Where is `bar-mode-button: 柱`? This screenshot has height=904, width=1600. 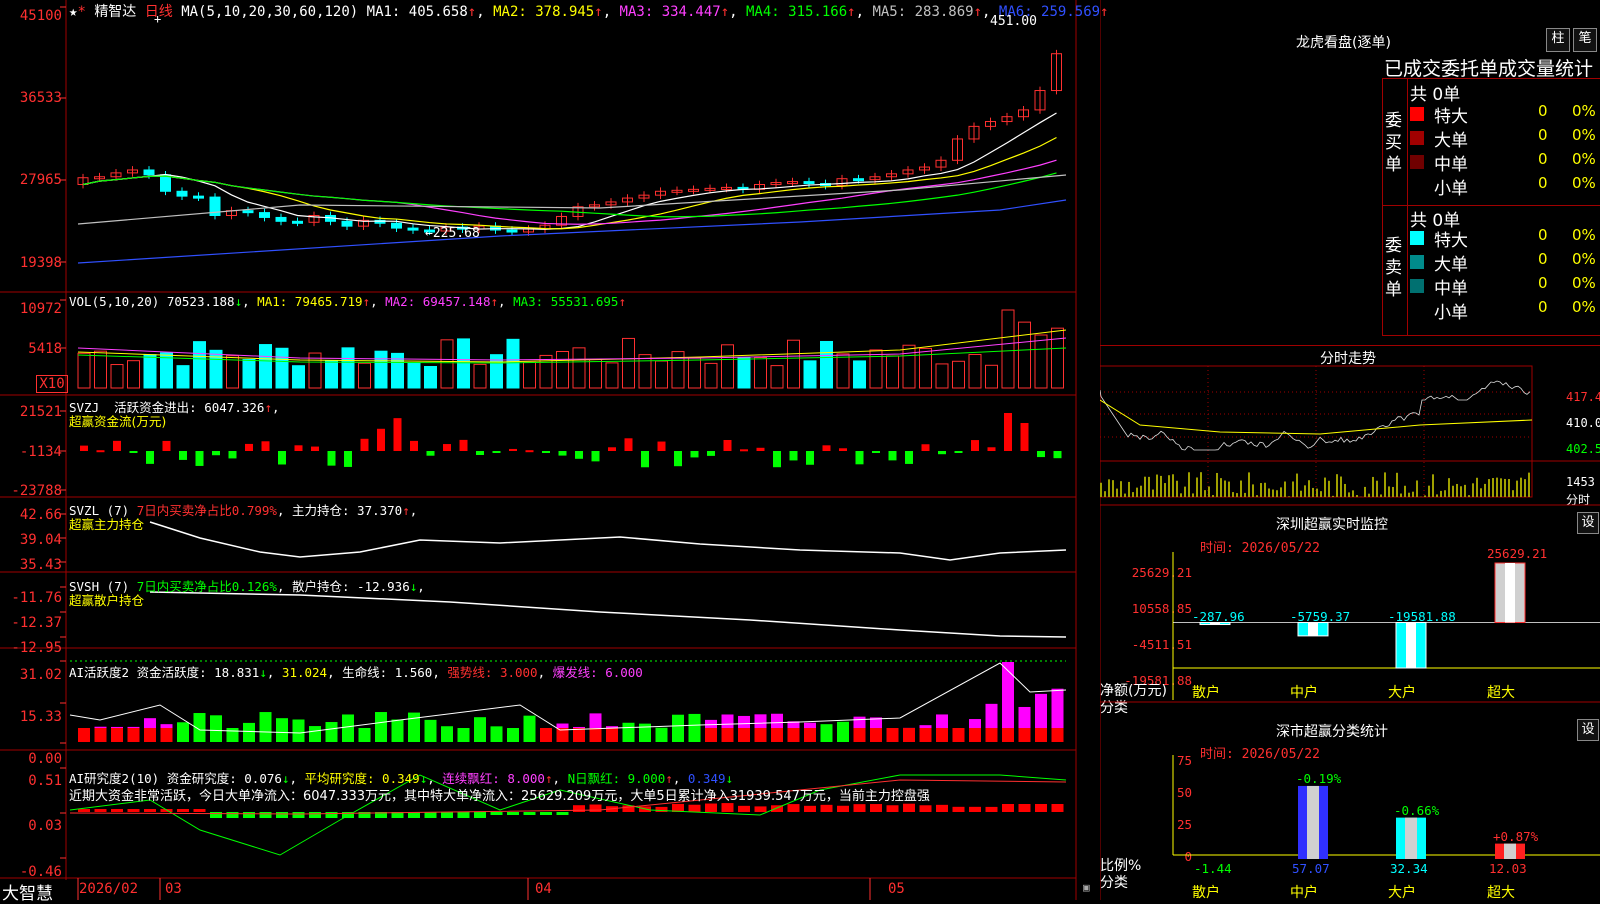 bar-mode-button: 柱 is located at coordinates (1558, 40).